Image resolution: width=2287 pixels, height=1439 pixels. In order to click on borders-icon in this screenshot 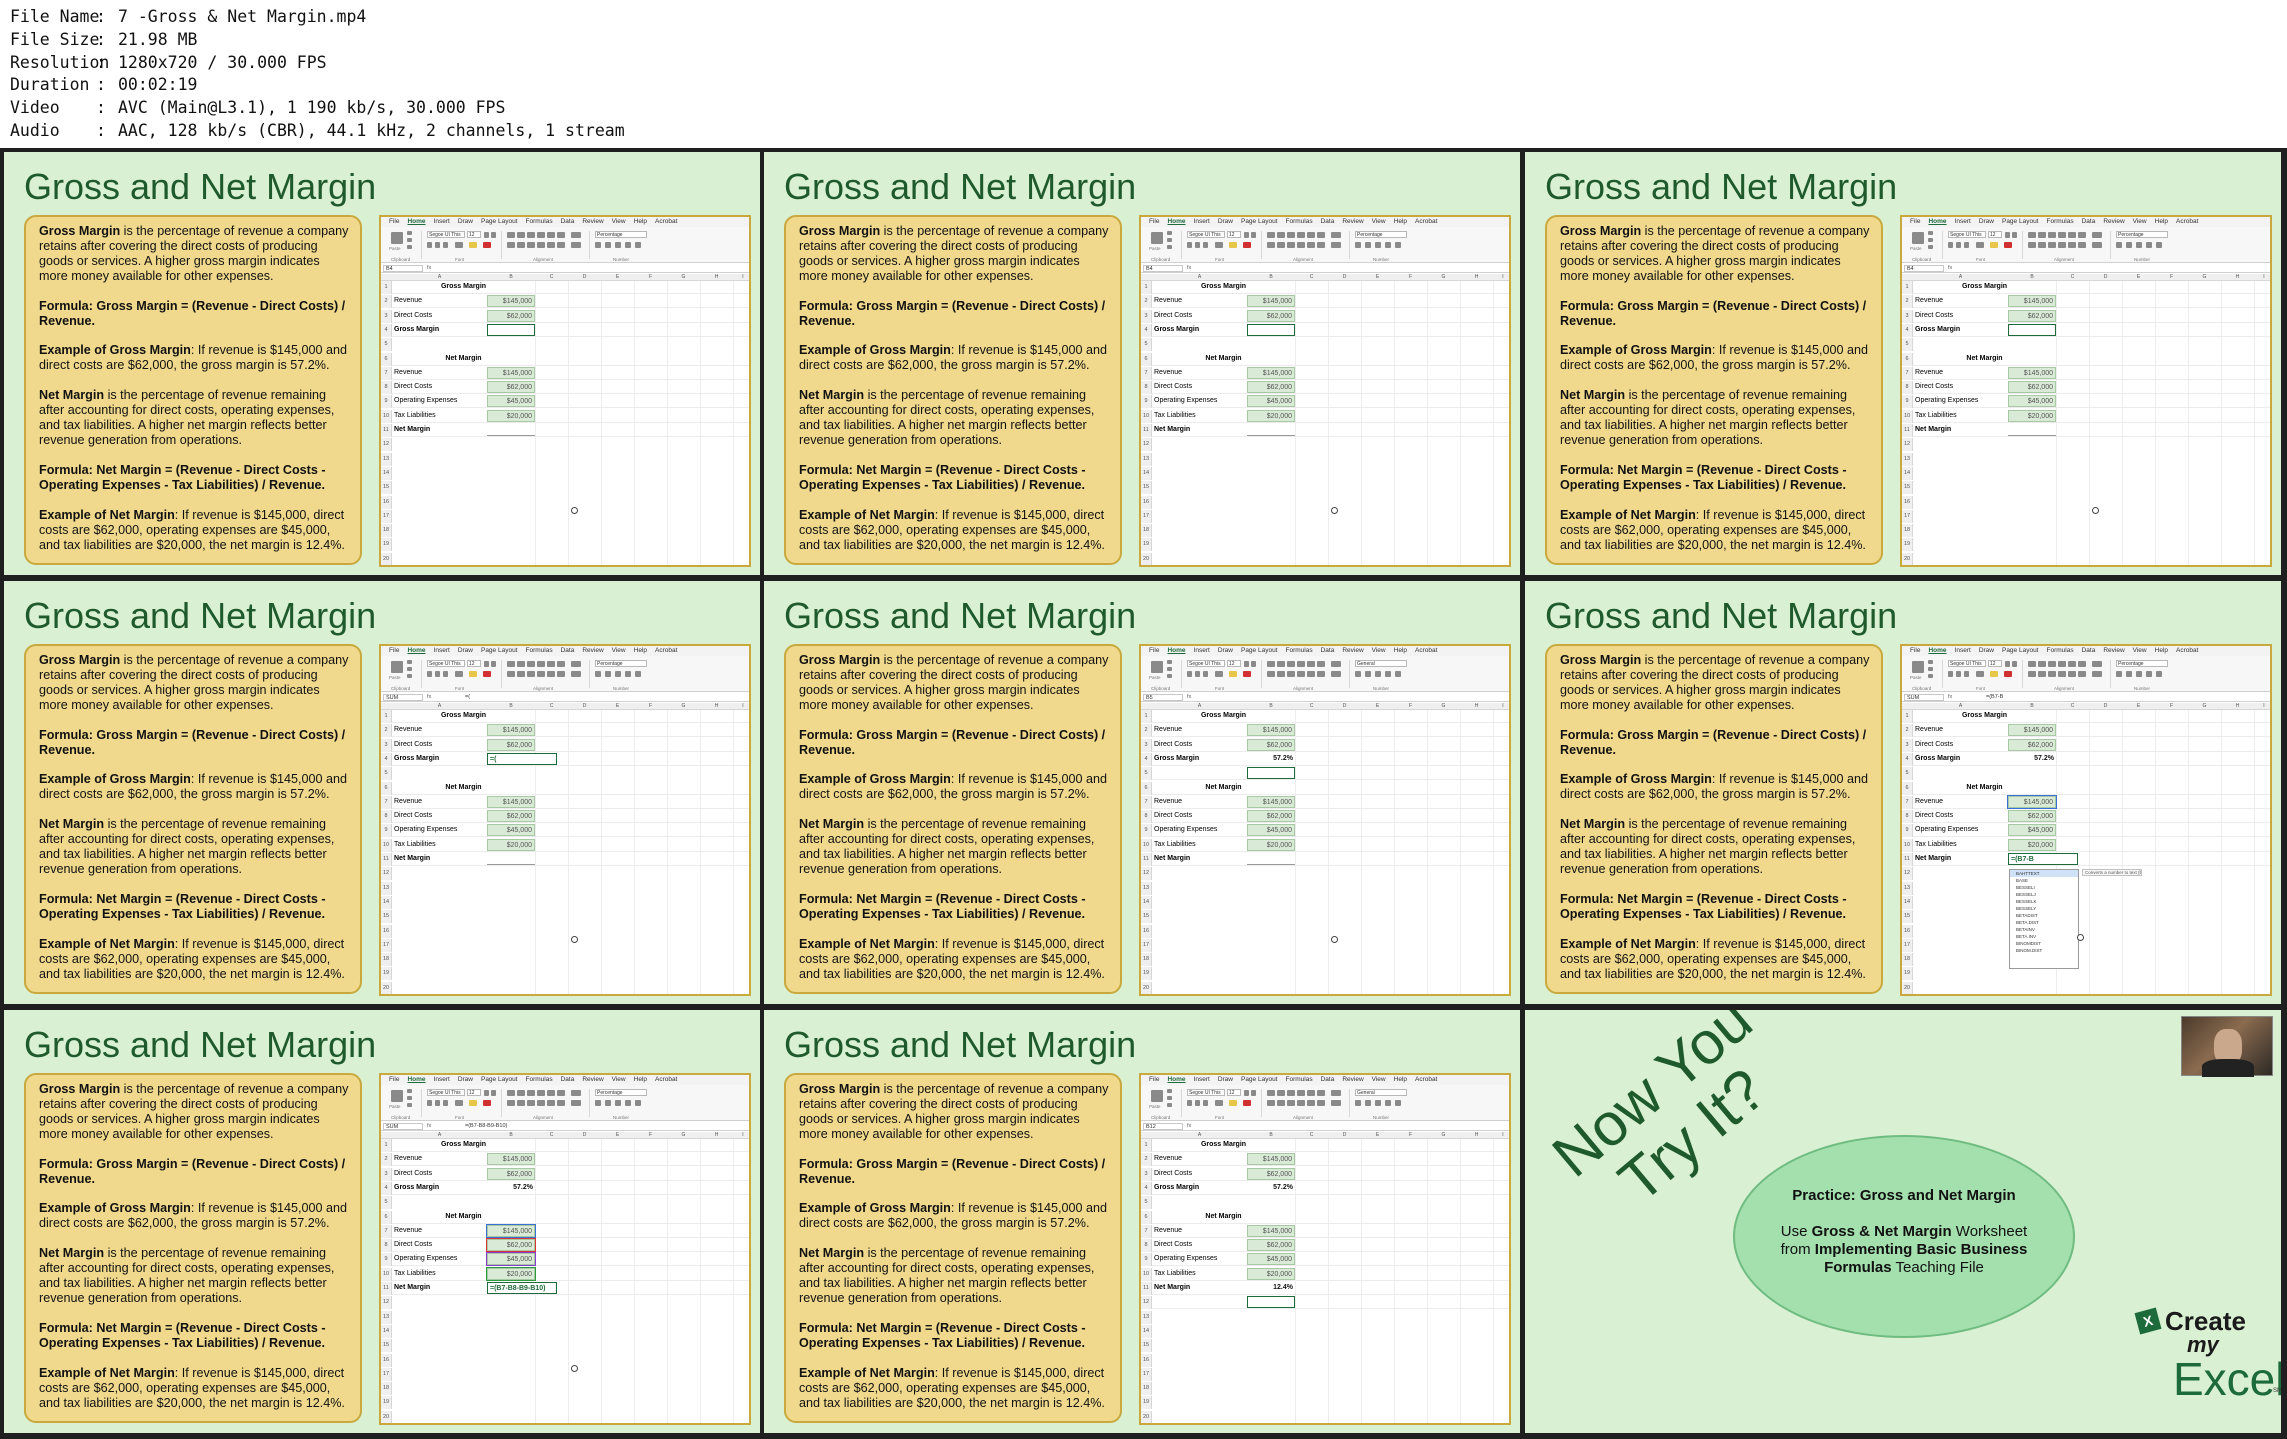, I will do `click(459, 245)`.